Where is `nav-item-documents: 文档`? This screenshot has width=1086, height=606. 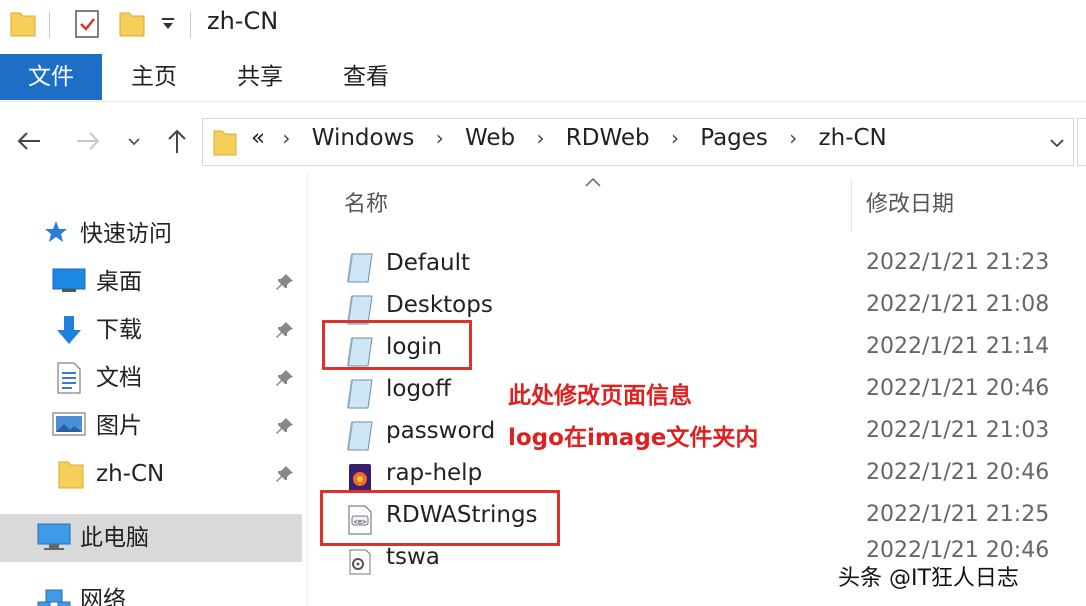 nav-item-documents: 文档 is located at coordinates (177, 378).